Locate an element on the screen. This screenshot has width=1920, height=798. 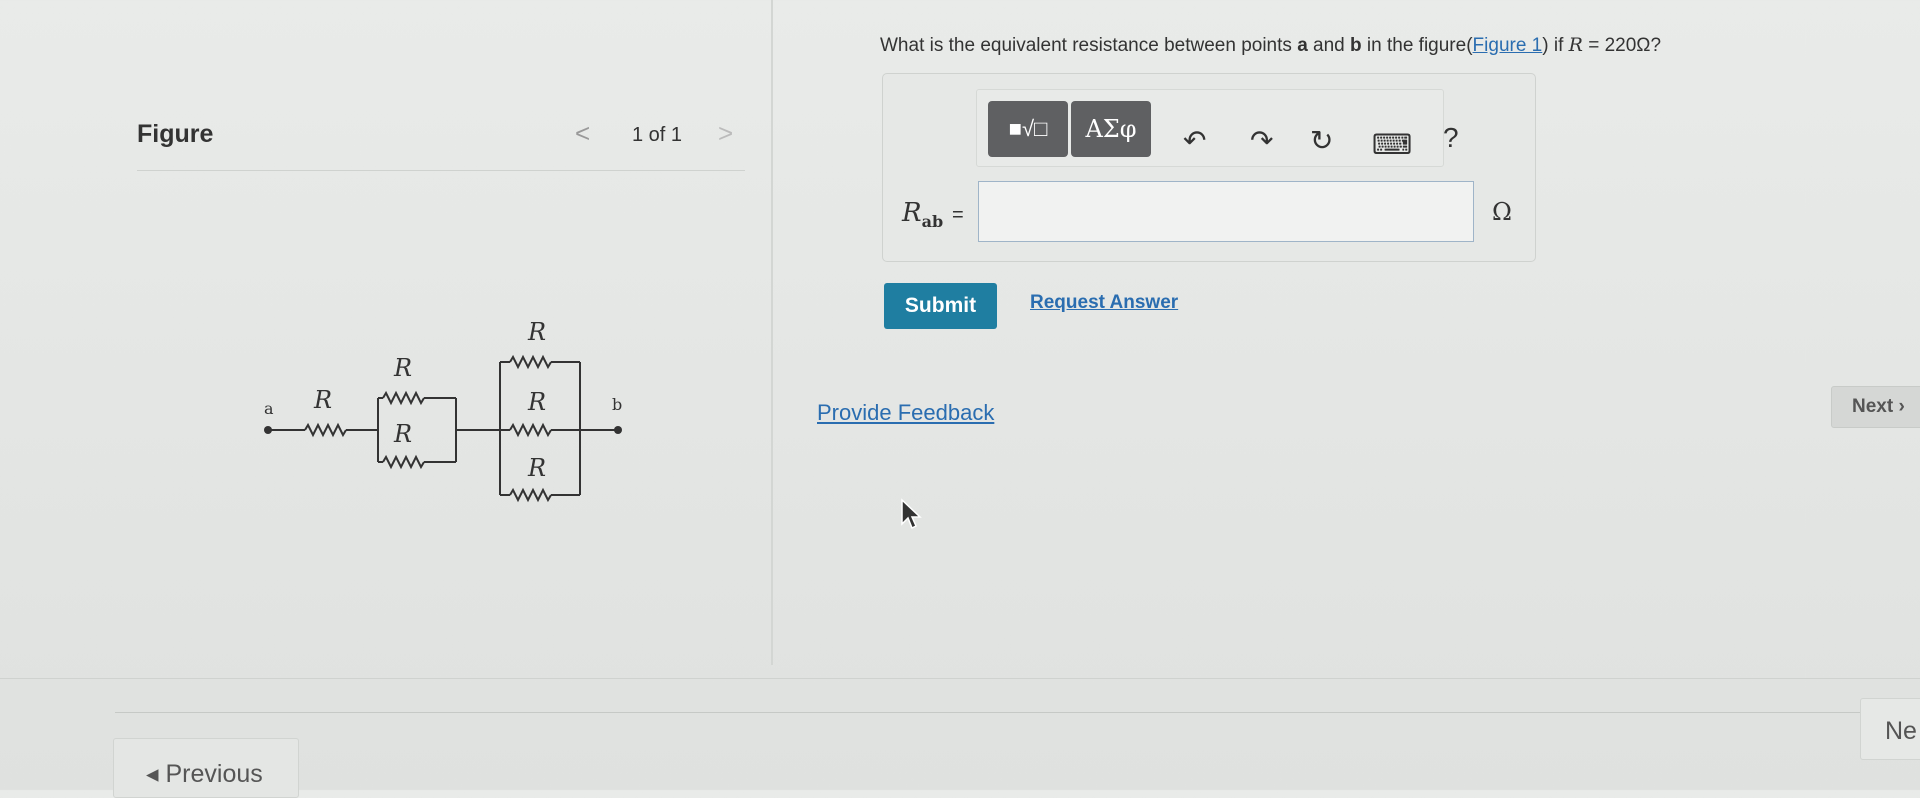
templates-button: ■√□ is located at coordinates (1028, 129).